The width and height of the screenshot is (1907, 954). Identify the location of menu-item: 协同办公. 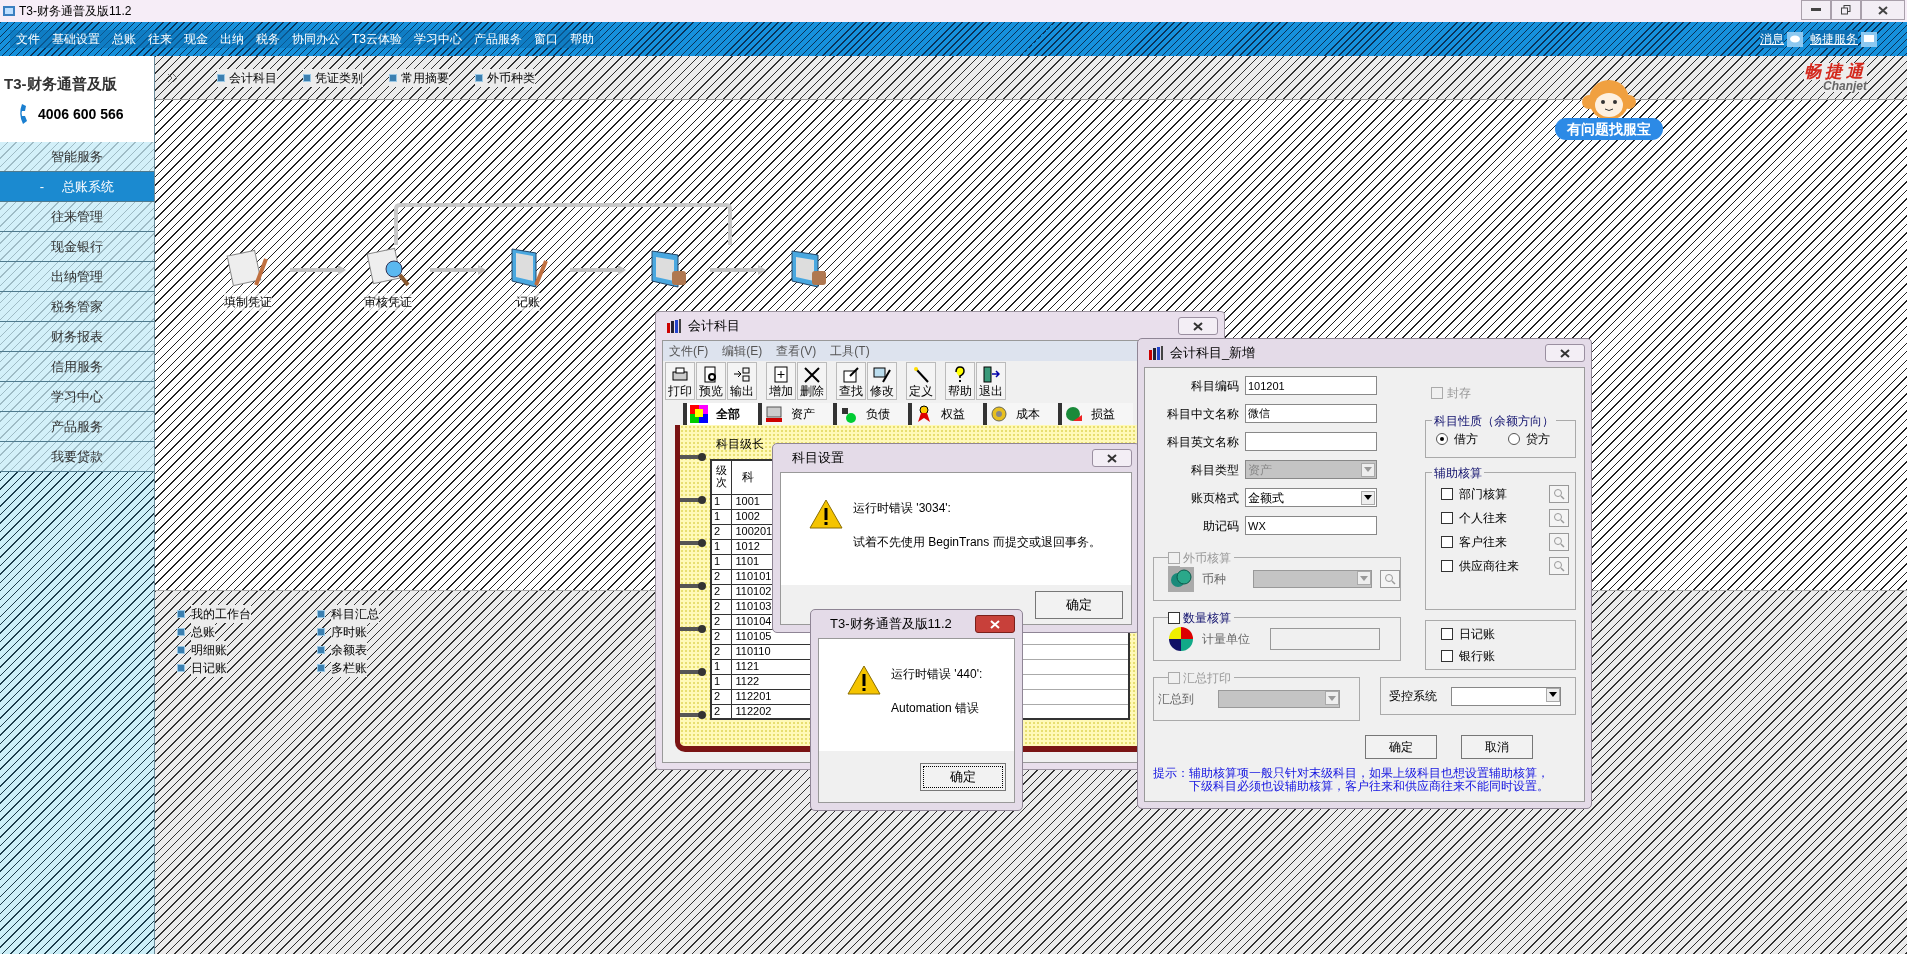
(316, 39).